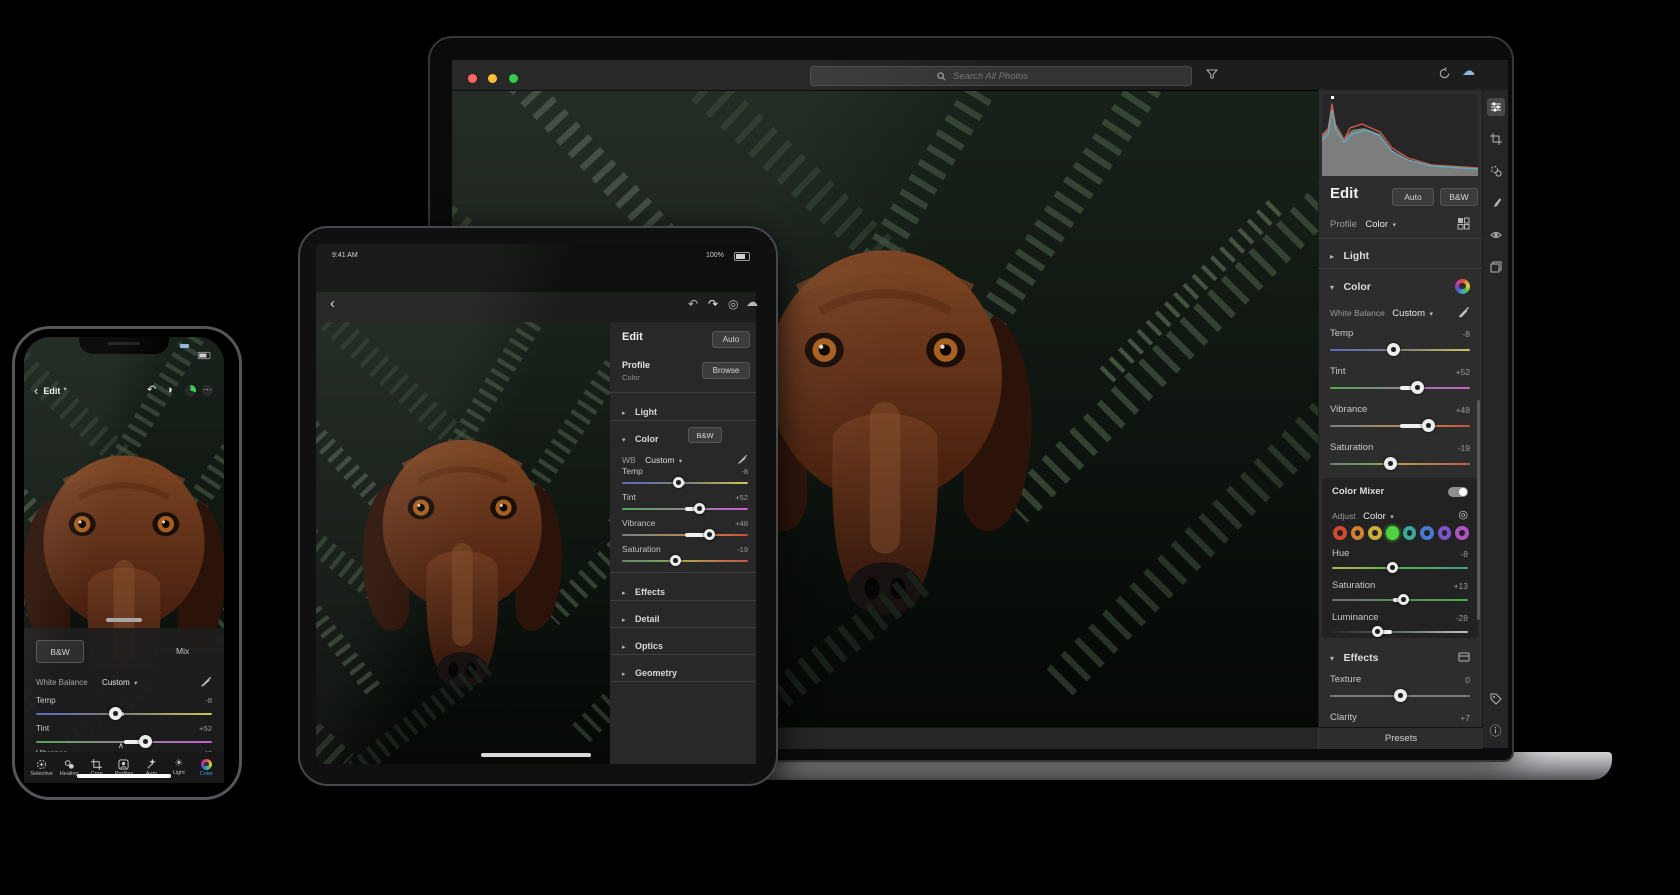 This screenshot has width=1680, height=895. What do you see at coordinates (640, 438) in the screenshot?
I see `tablet-color-section: ▾ Color` at bounding box center [640, 438].